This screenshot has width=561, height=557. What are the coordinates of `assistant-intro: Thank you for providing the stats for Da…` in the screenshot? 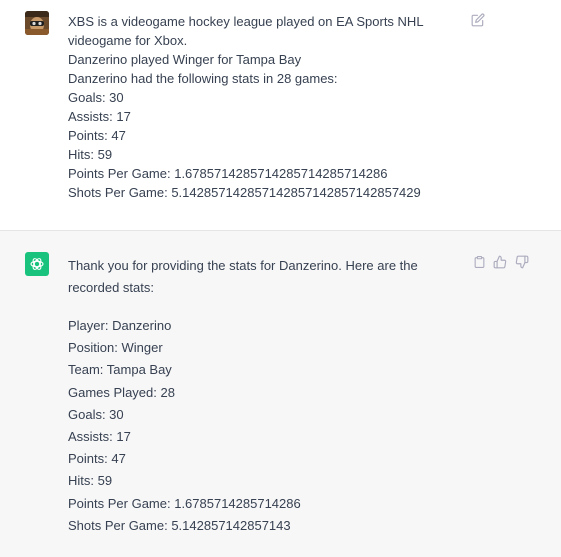 It's located at (243, 276).